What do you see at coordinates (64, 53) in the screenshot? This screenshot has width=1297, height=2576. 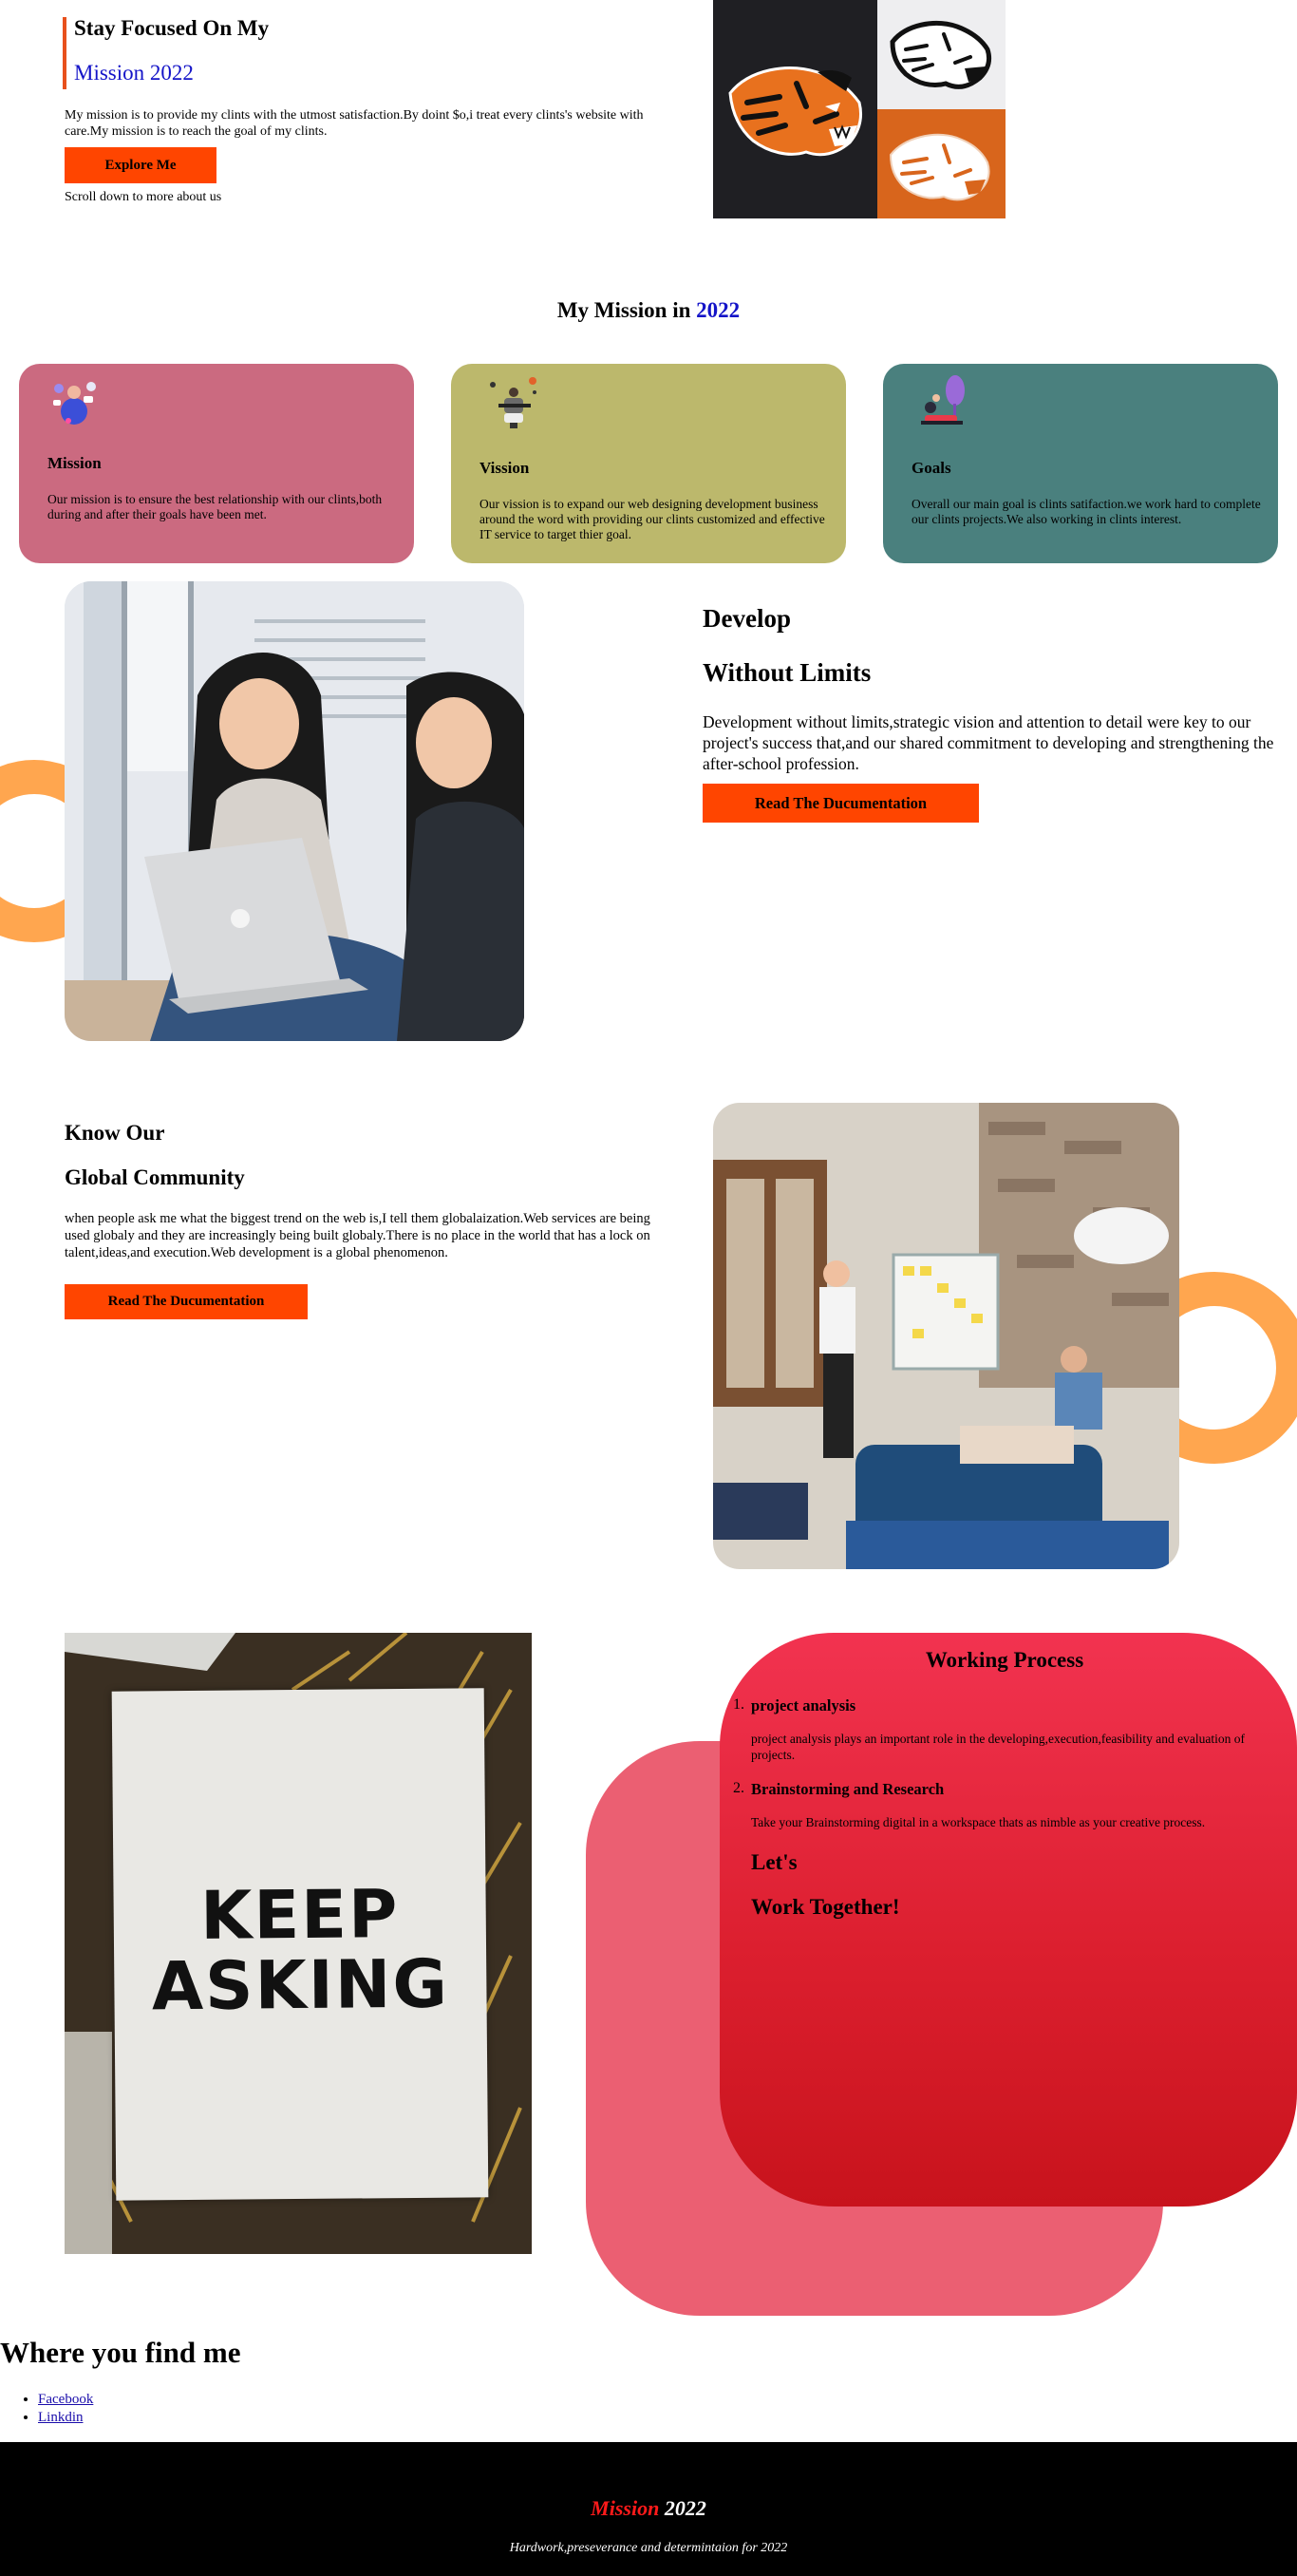 I see `hero-accent-bar` at bounding box center [64, 53].